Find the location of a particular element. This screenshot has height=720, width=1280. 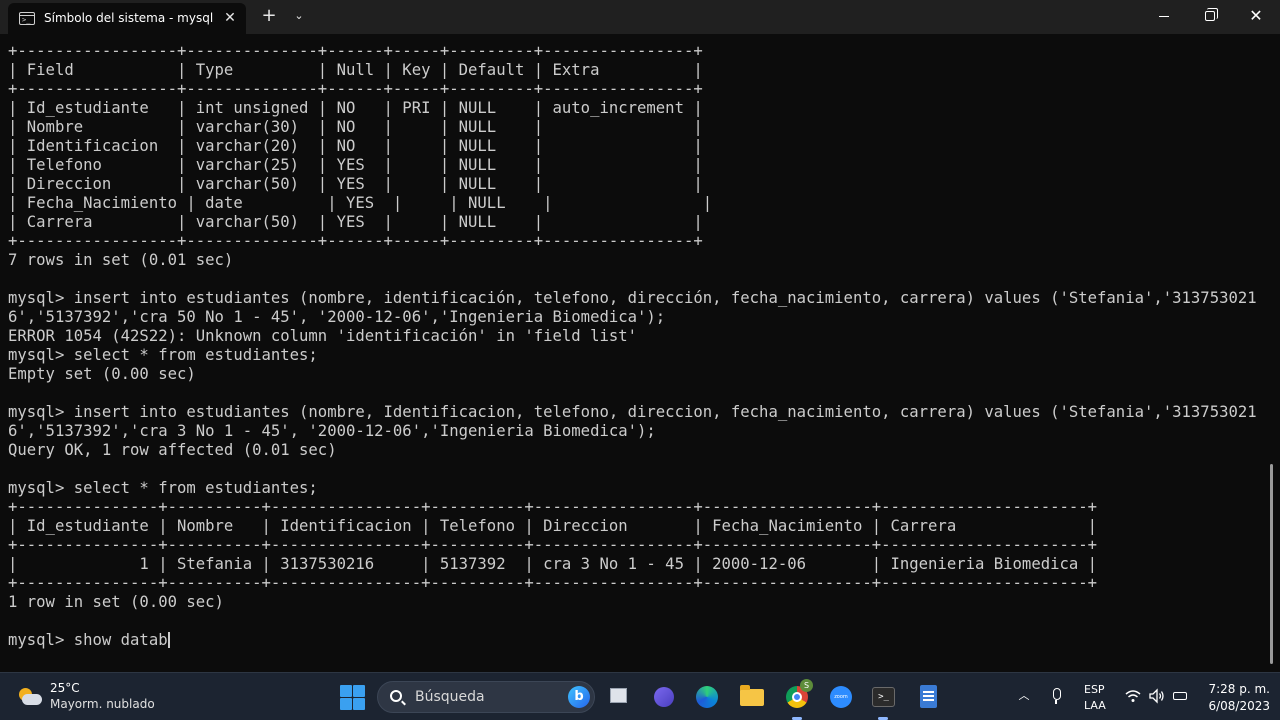

clock-time: 7:28 p. m. is located at coordinates (1235, 689).